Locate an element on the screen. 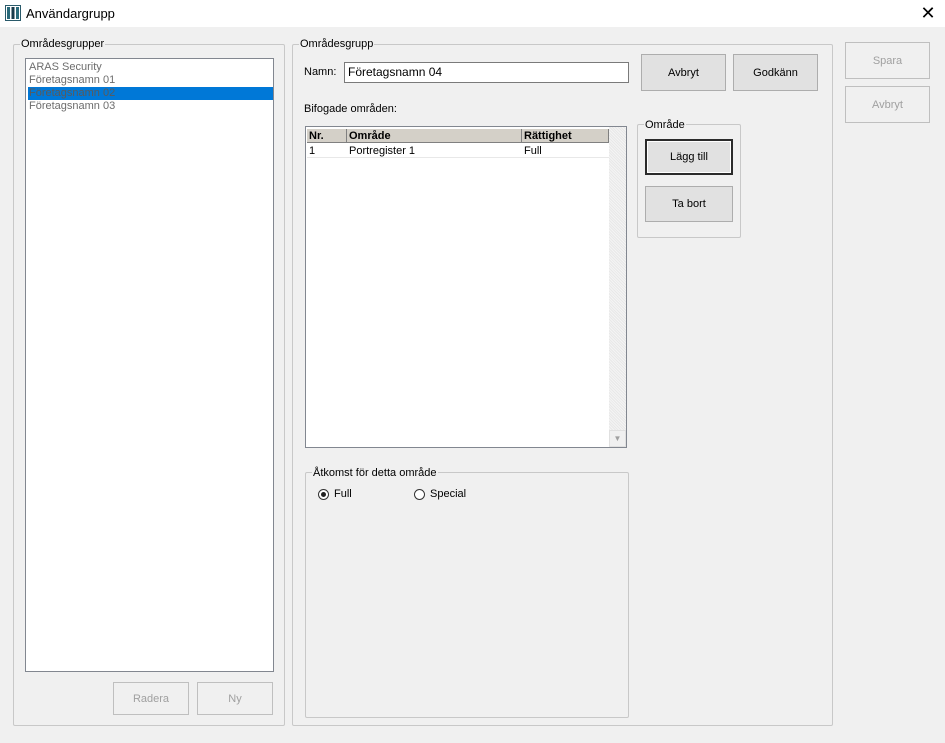  close-icon: ✕ is located at coordinates (928, 14).